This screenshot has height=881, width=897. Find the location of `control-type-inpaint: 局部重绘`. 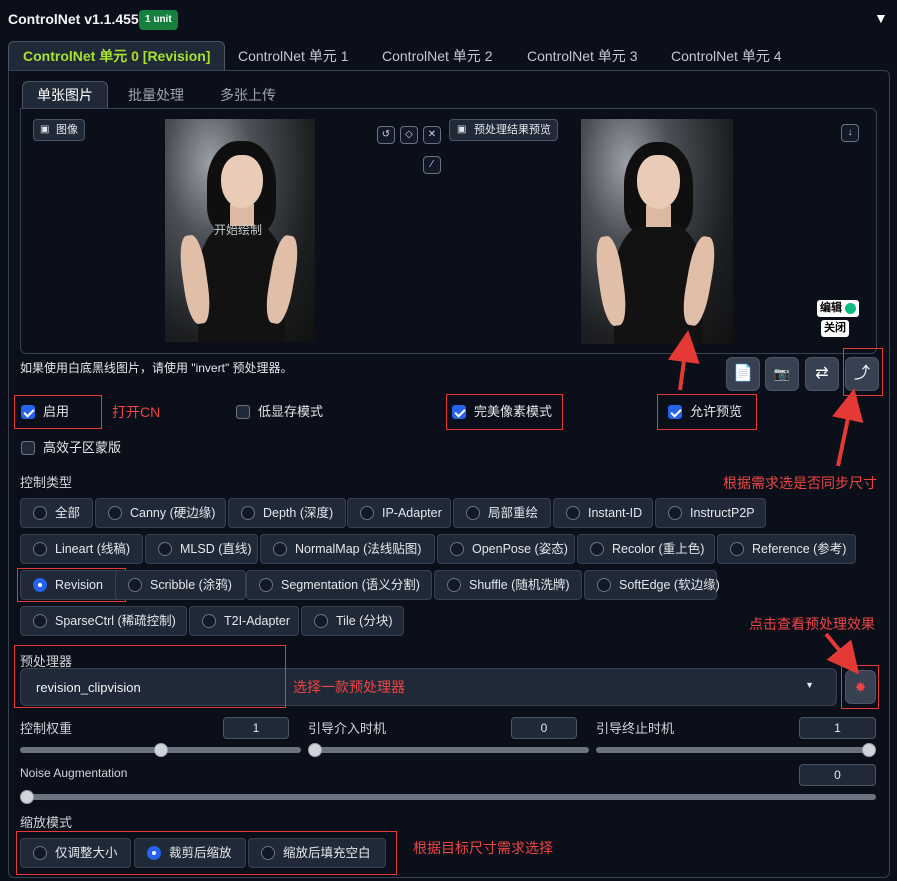

control-type-inpaint: 局部重绘 is located at coordinates (502, 513).